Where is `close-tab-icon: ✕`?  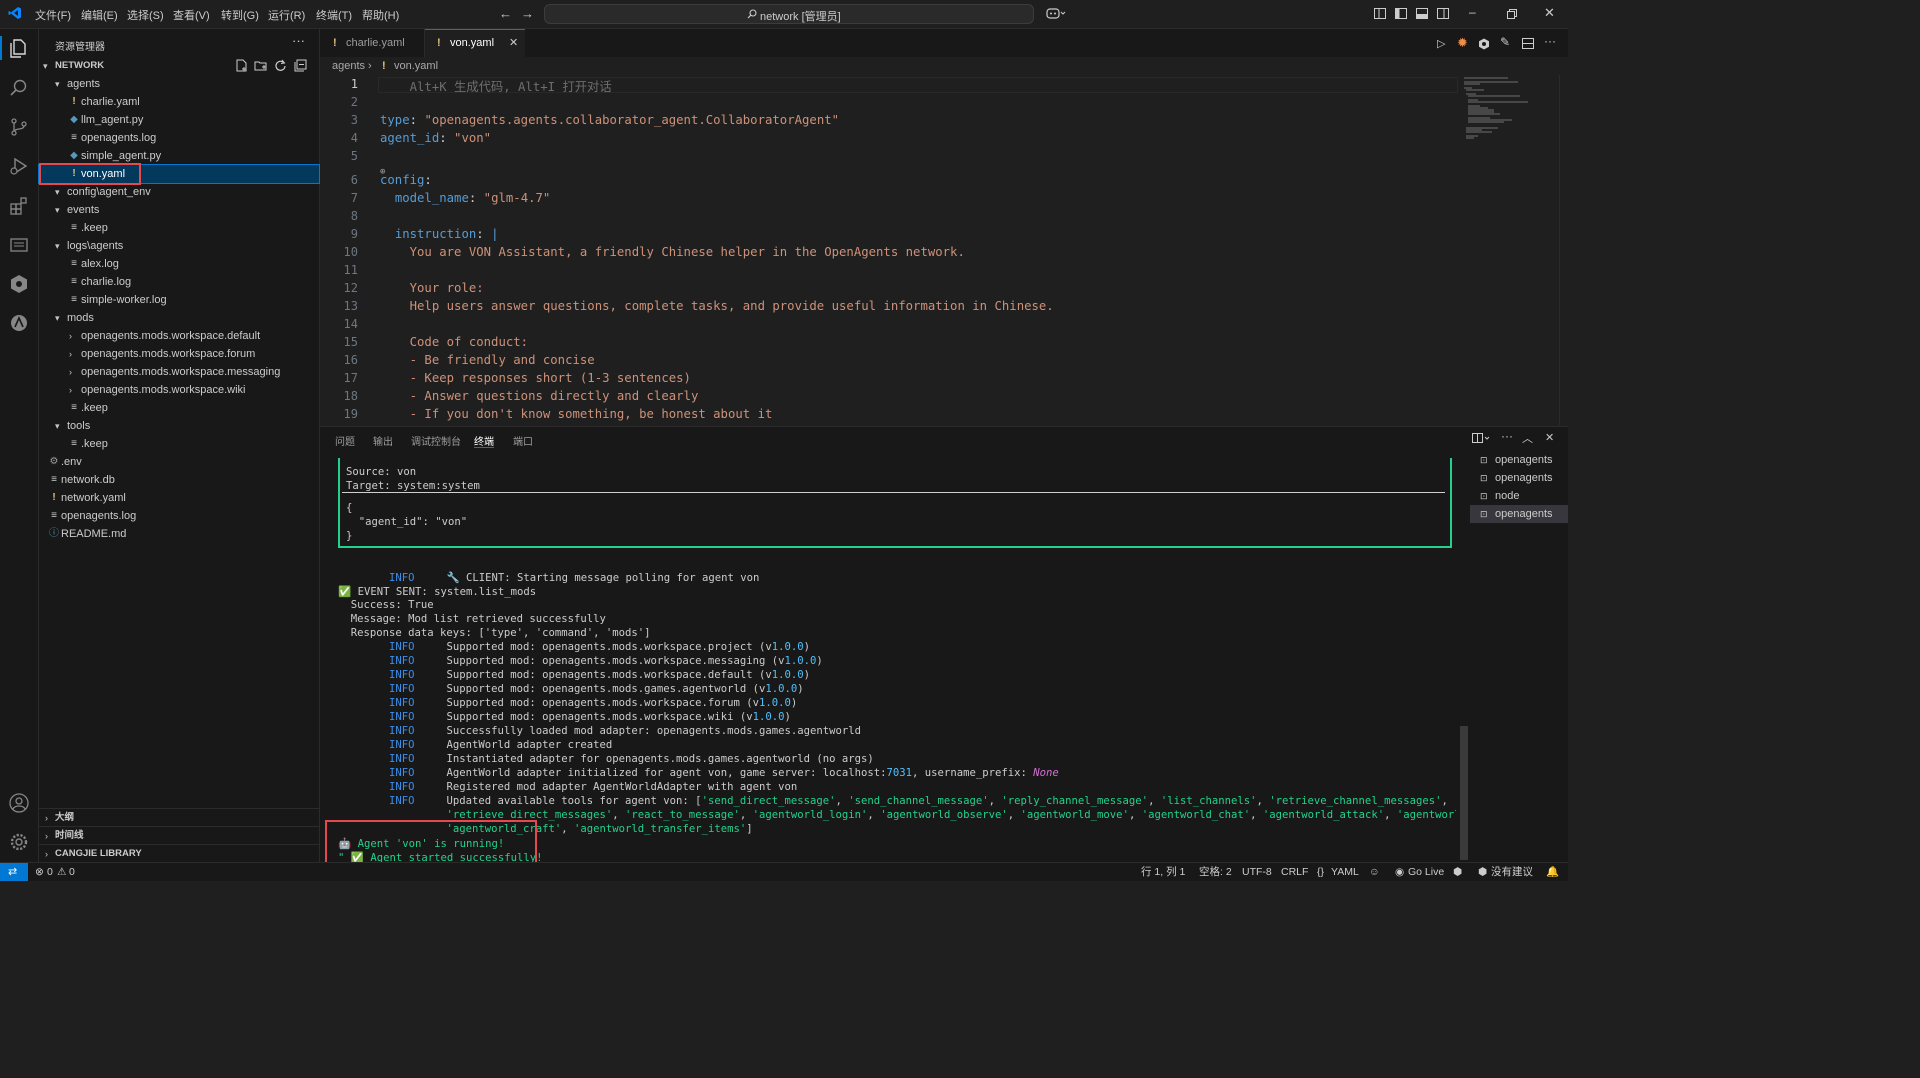
close-tab-icon: ✕ is located at coordinates (513, 43).